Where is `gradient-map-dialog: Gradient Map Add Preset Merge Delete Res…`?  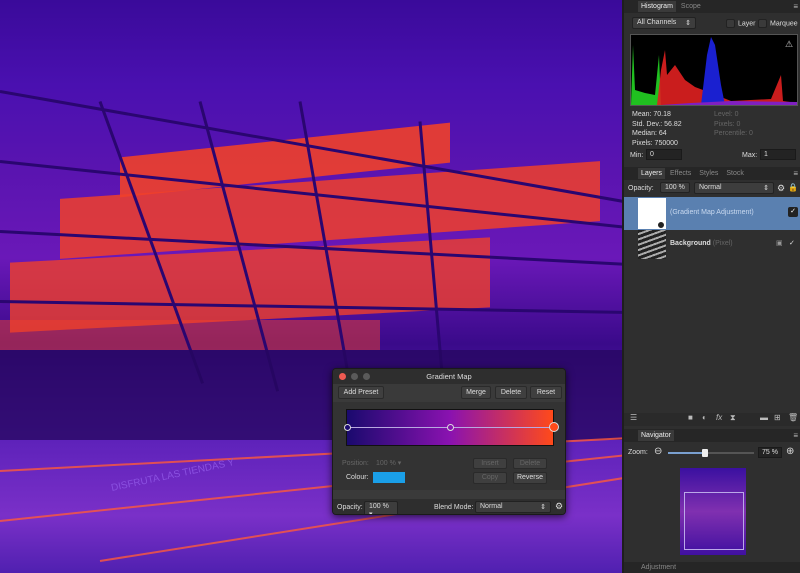 gradient-map-dialog: Gradient Map Add Preset Merge Delete Res… is located at coordinates (449, 441).